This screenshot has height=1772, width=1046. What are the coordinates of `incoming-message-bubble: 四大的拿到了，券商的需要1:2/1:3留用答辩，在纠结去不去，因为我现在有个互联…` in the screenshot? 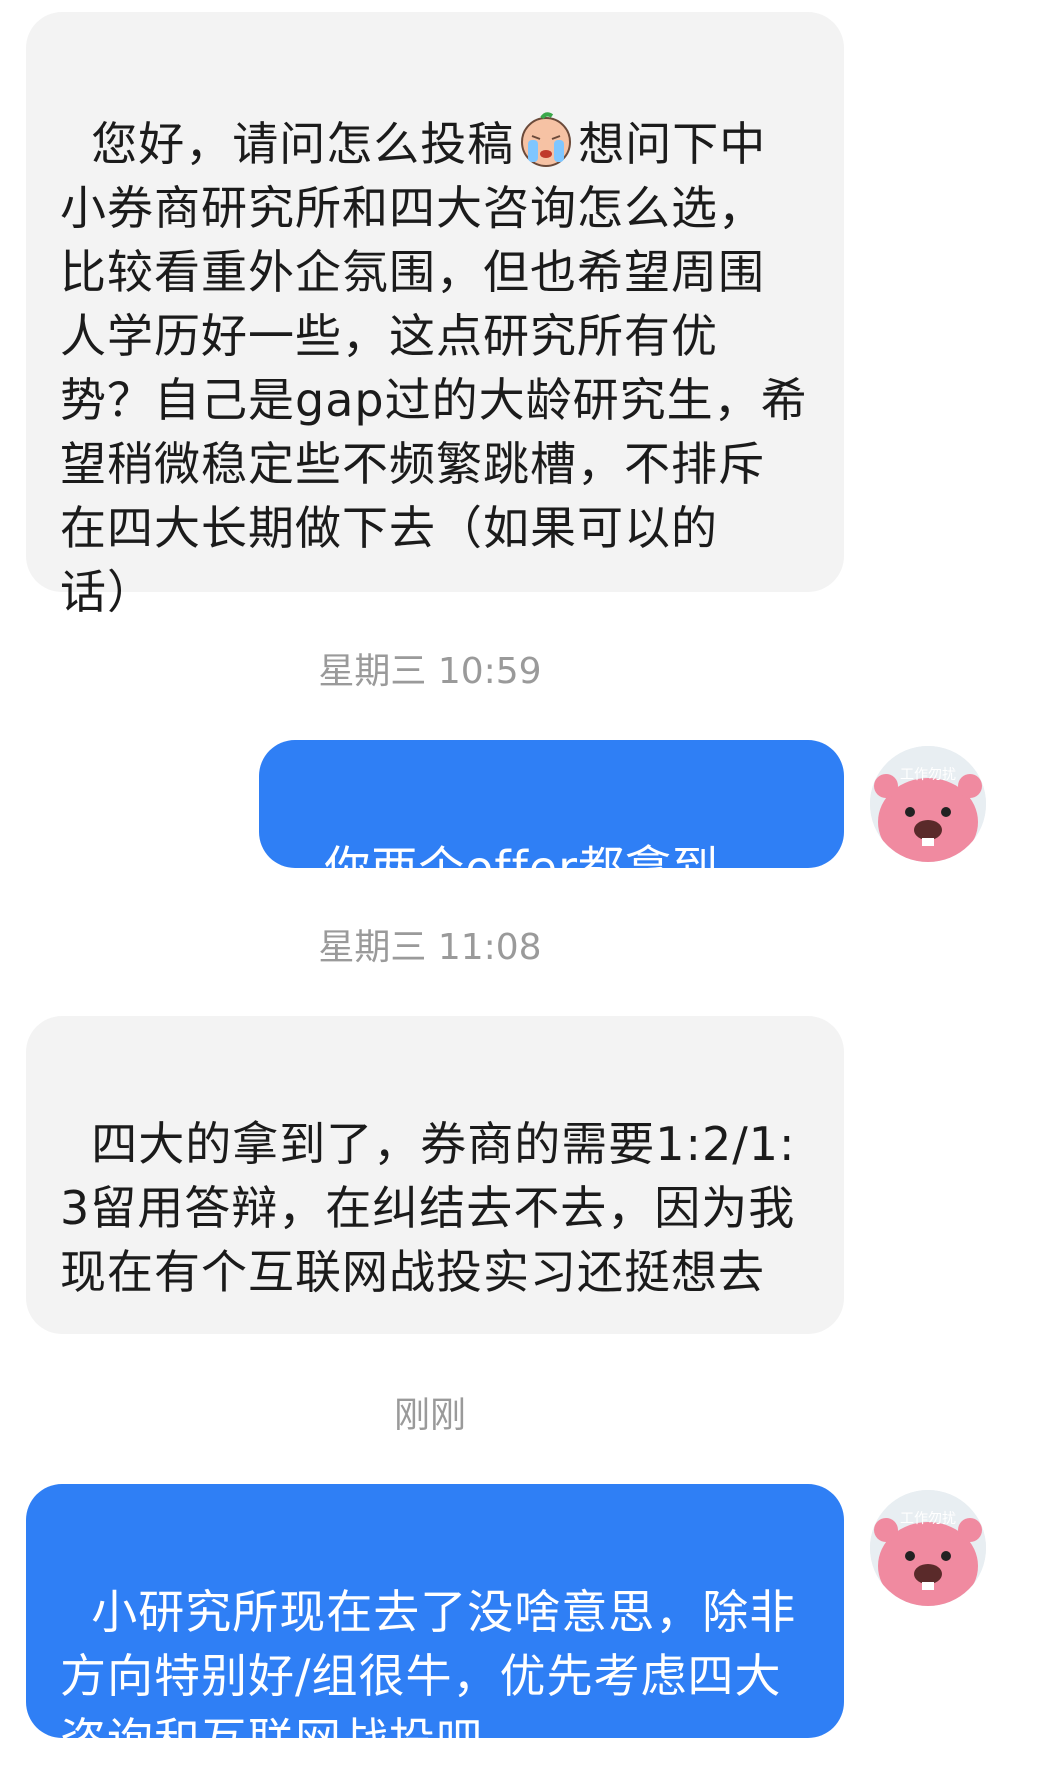 It's located at (435, 1175).